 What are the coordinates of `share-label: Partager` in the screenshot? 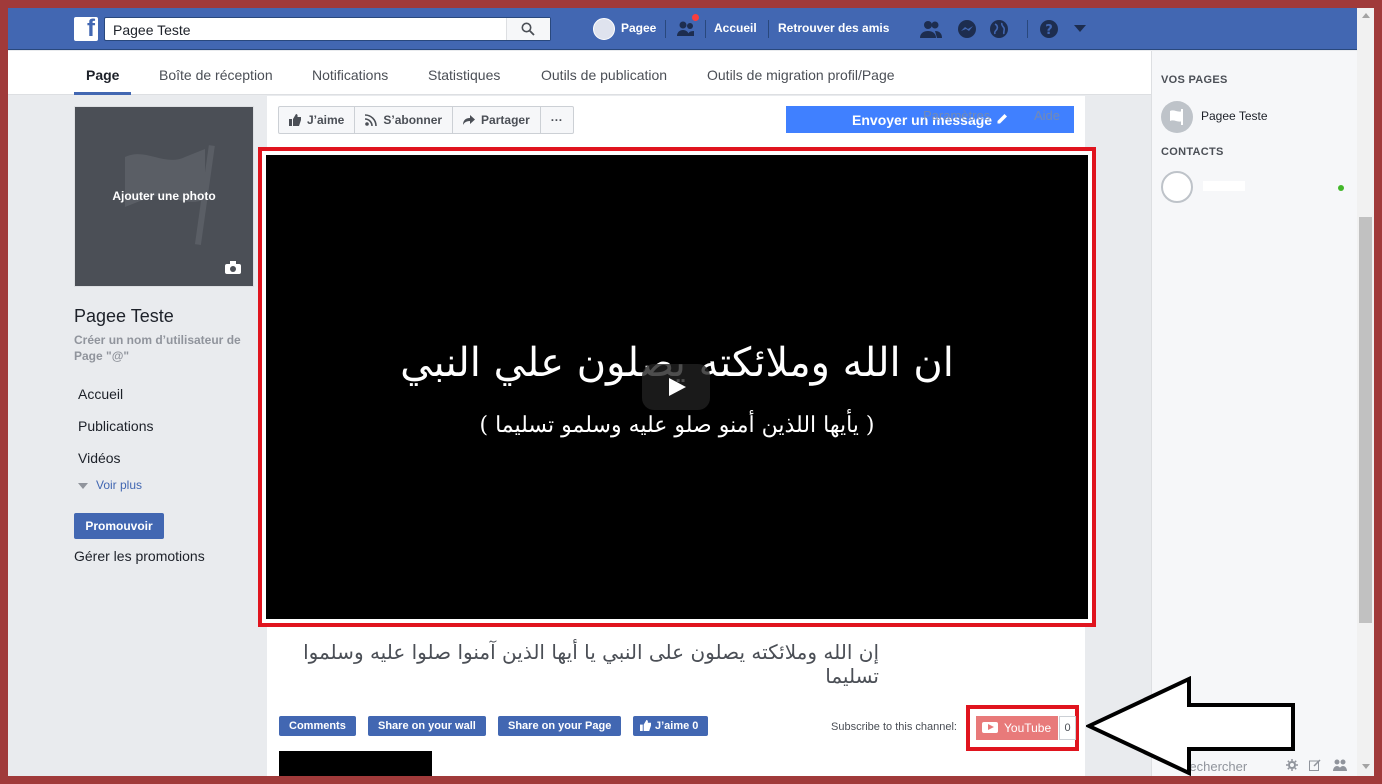 It's located at (505, 120).